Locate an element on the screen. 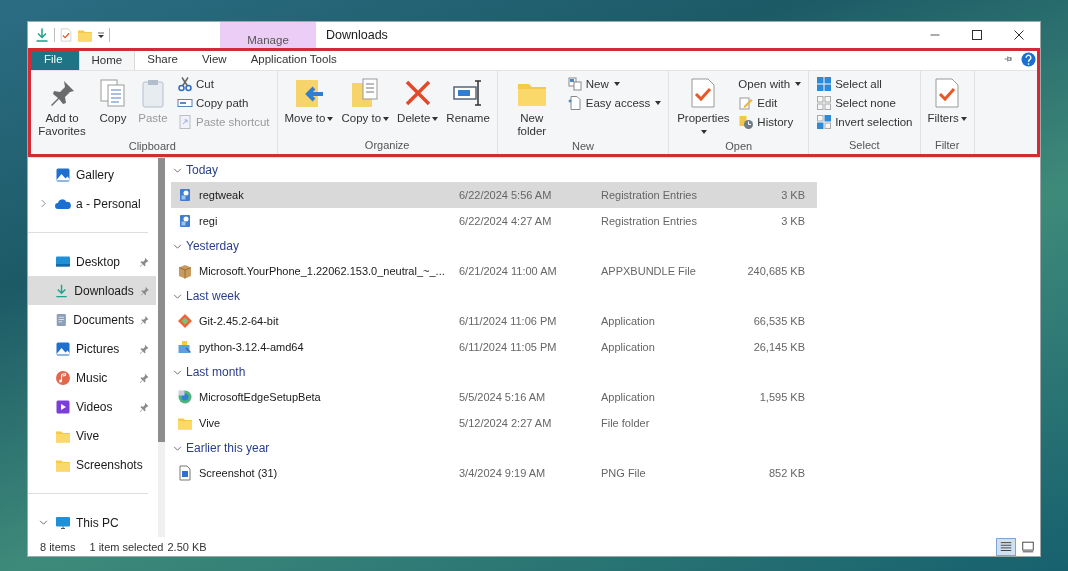  file-row: regtweak 6/22/2024 5:56 AM Registration Entries 3 KB is located at coordinates (494, 195).